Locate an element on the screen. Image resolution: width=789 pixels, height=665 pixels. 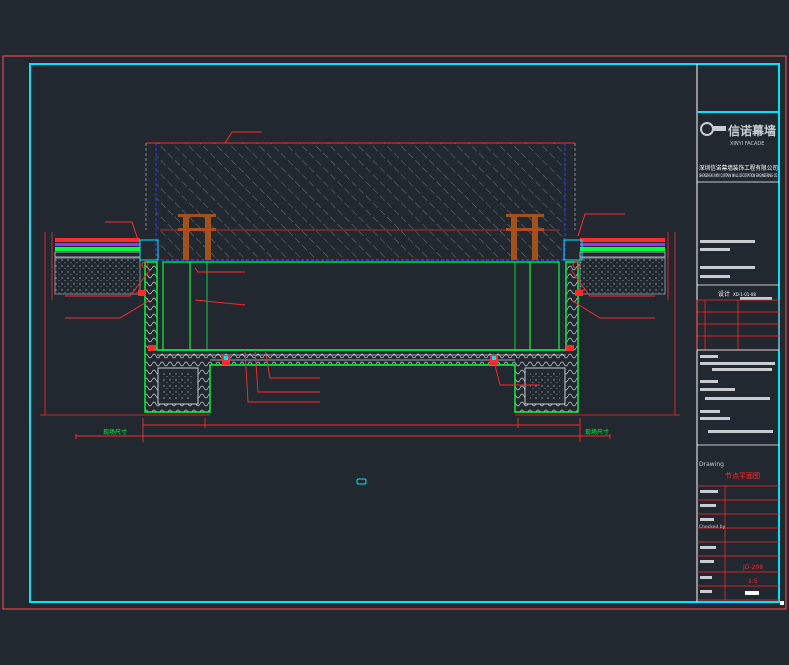
drawing-name: 节点平面图 is located at coordinates (742, 476).